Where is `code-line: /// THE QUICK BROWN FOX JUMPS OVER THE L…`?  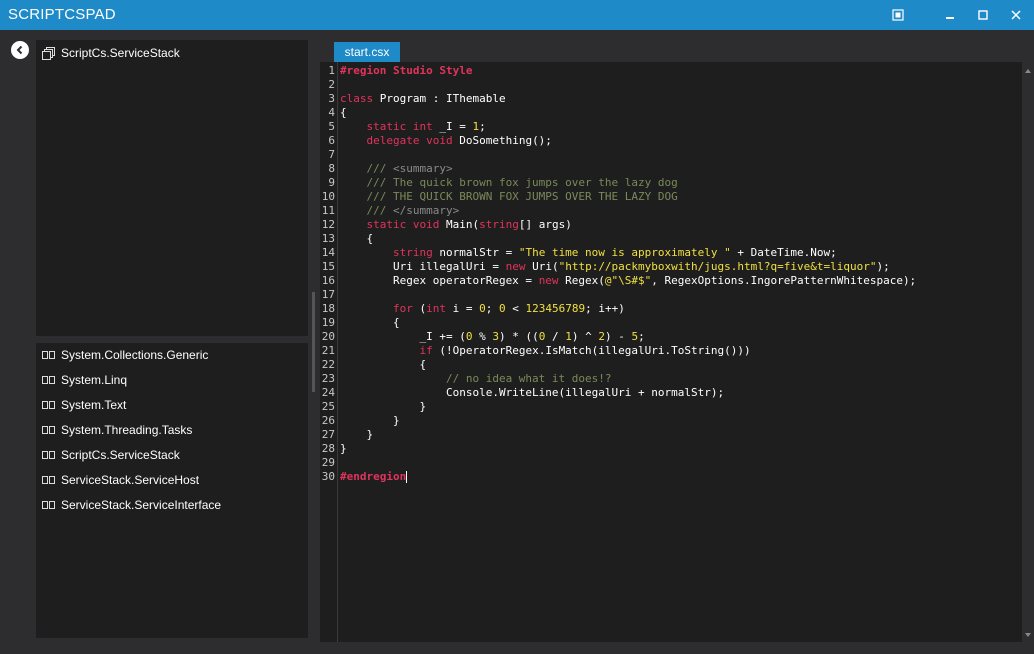
code-line: /// THE QUICK BROWN FOX JUMPS OVER THE L… is located at coordinates (509, 197).